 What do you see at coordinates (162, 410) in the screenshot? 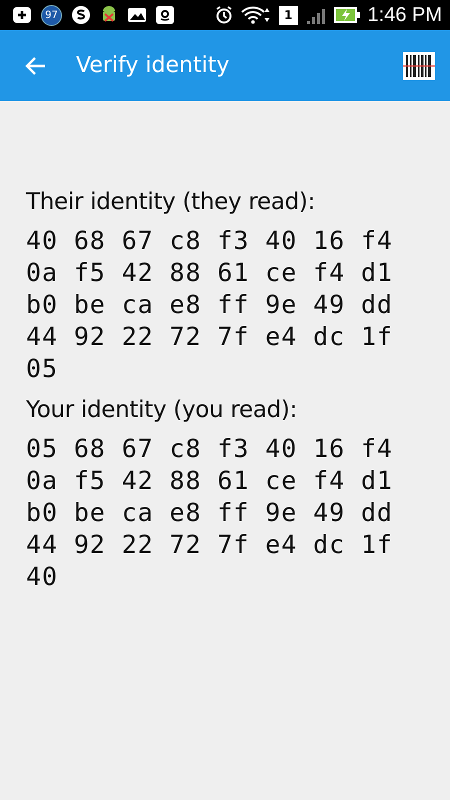
I see `section-heading: Your identity (you read):` at bounding box center [162, 410].